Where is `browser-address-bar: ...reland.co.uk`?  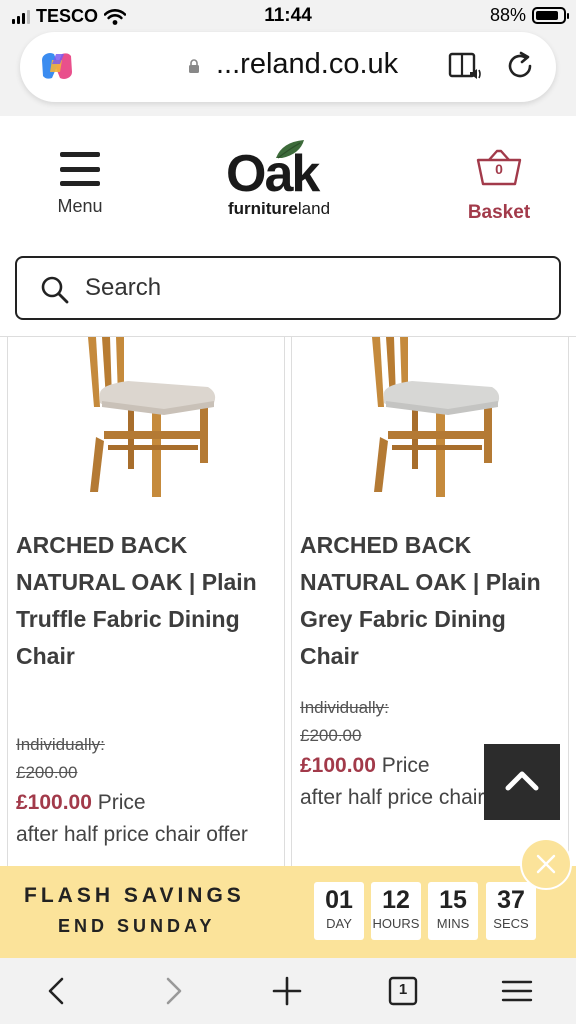
browser-address-bar: ...reland.co.uk is located at coordinates (288, 74).